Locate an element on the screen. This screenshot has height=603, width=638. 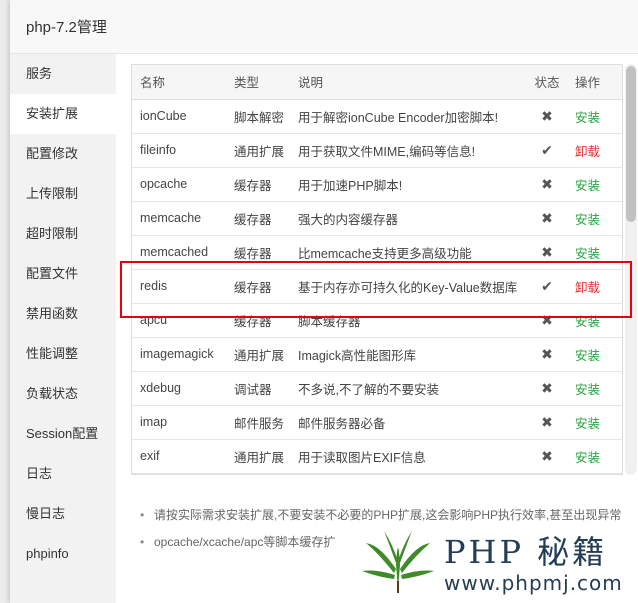
sidebar-item: phpinfo is located at coordinates (63, 554).